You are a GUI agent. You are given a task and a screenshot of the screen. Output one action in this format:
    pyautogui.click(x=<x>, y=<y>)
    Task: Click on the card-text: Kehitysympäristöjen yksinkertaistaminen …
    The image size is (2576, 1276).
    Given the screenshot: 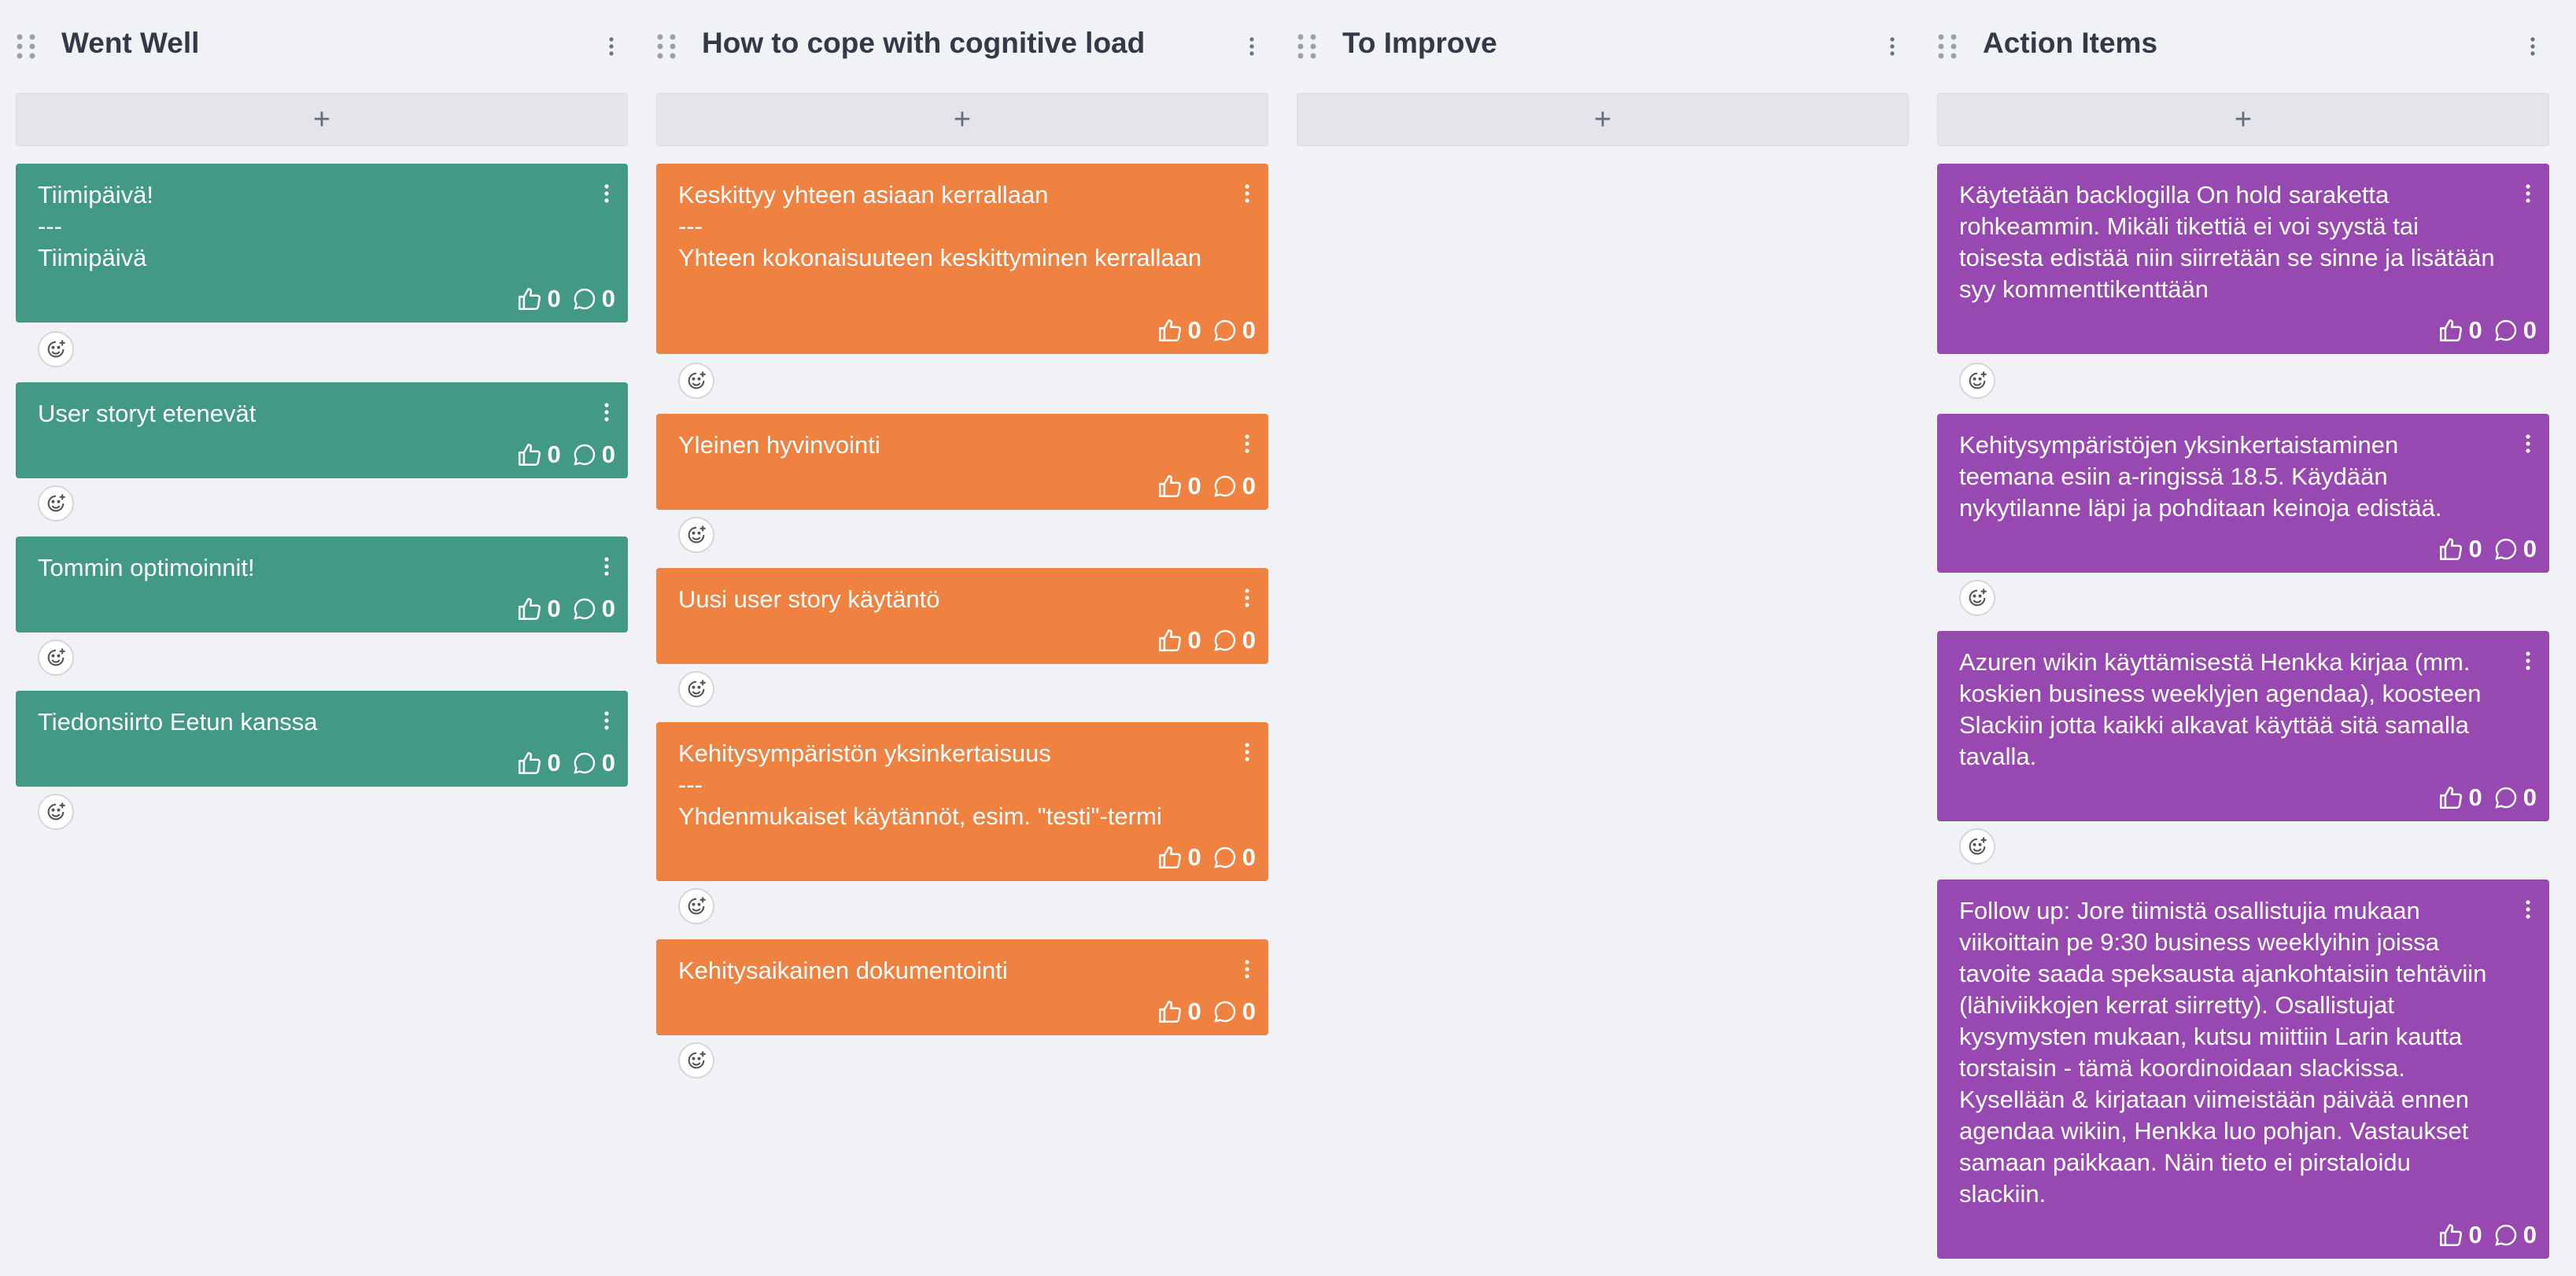 What is the action you would take?
    pyautogui.click(x=2200, y=476)
    